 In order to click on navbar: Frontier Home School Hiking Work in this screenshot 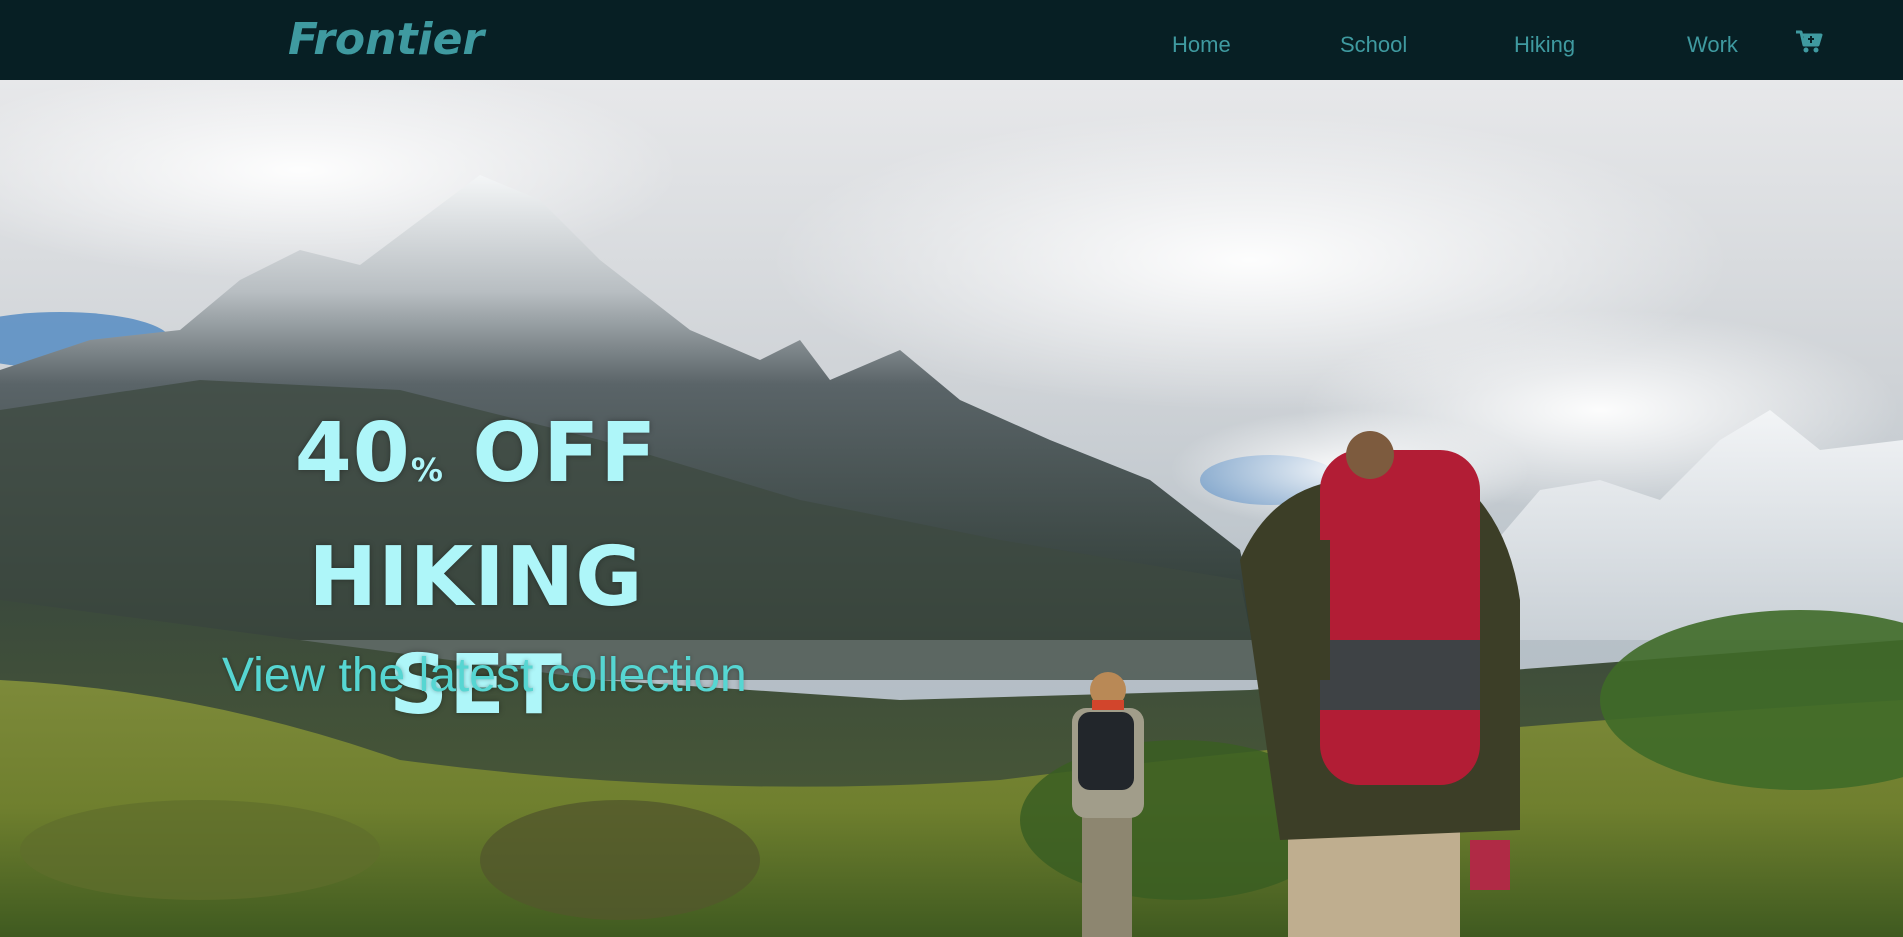, I will do `click(951, 40)`.